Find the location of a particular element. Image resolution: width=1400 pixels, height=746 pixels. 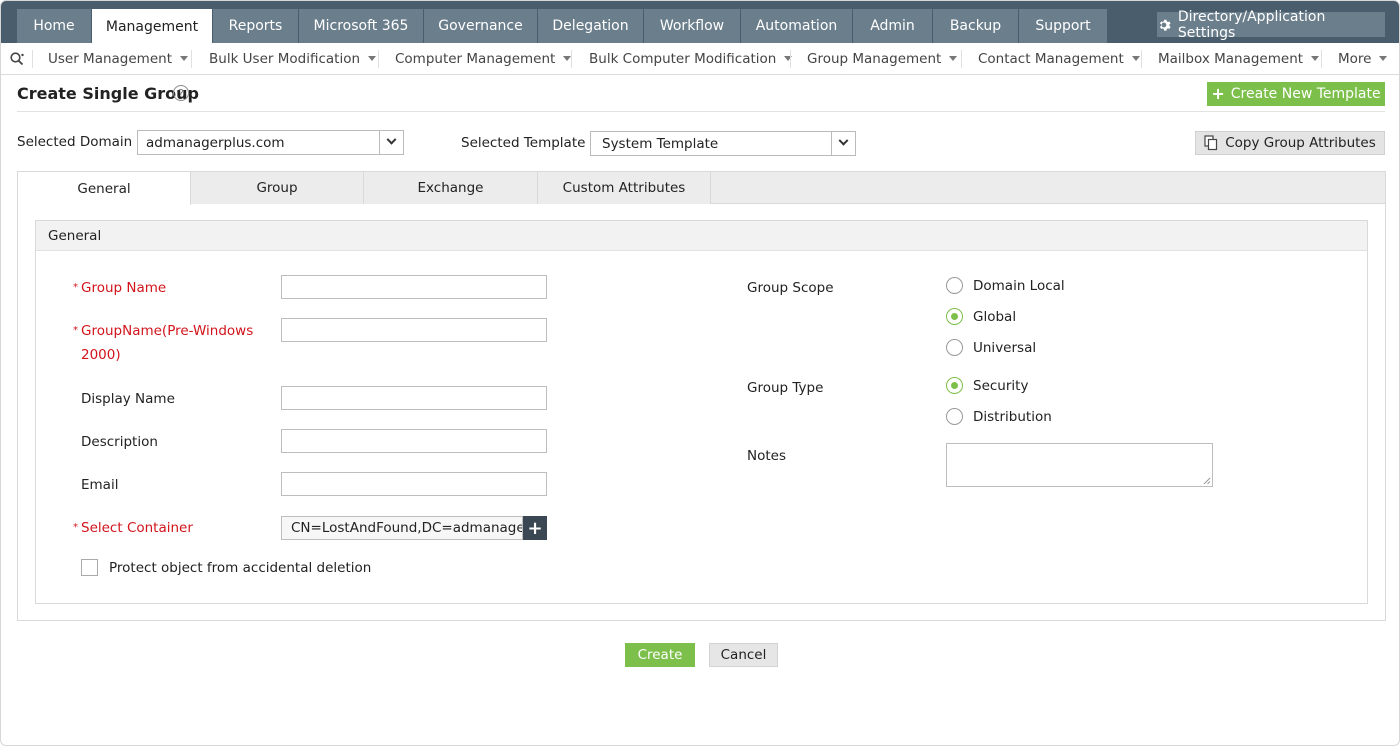

group-name-prewin-label-line2: 2000) is located at coordinates (101, 355).